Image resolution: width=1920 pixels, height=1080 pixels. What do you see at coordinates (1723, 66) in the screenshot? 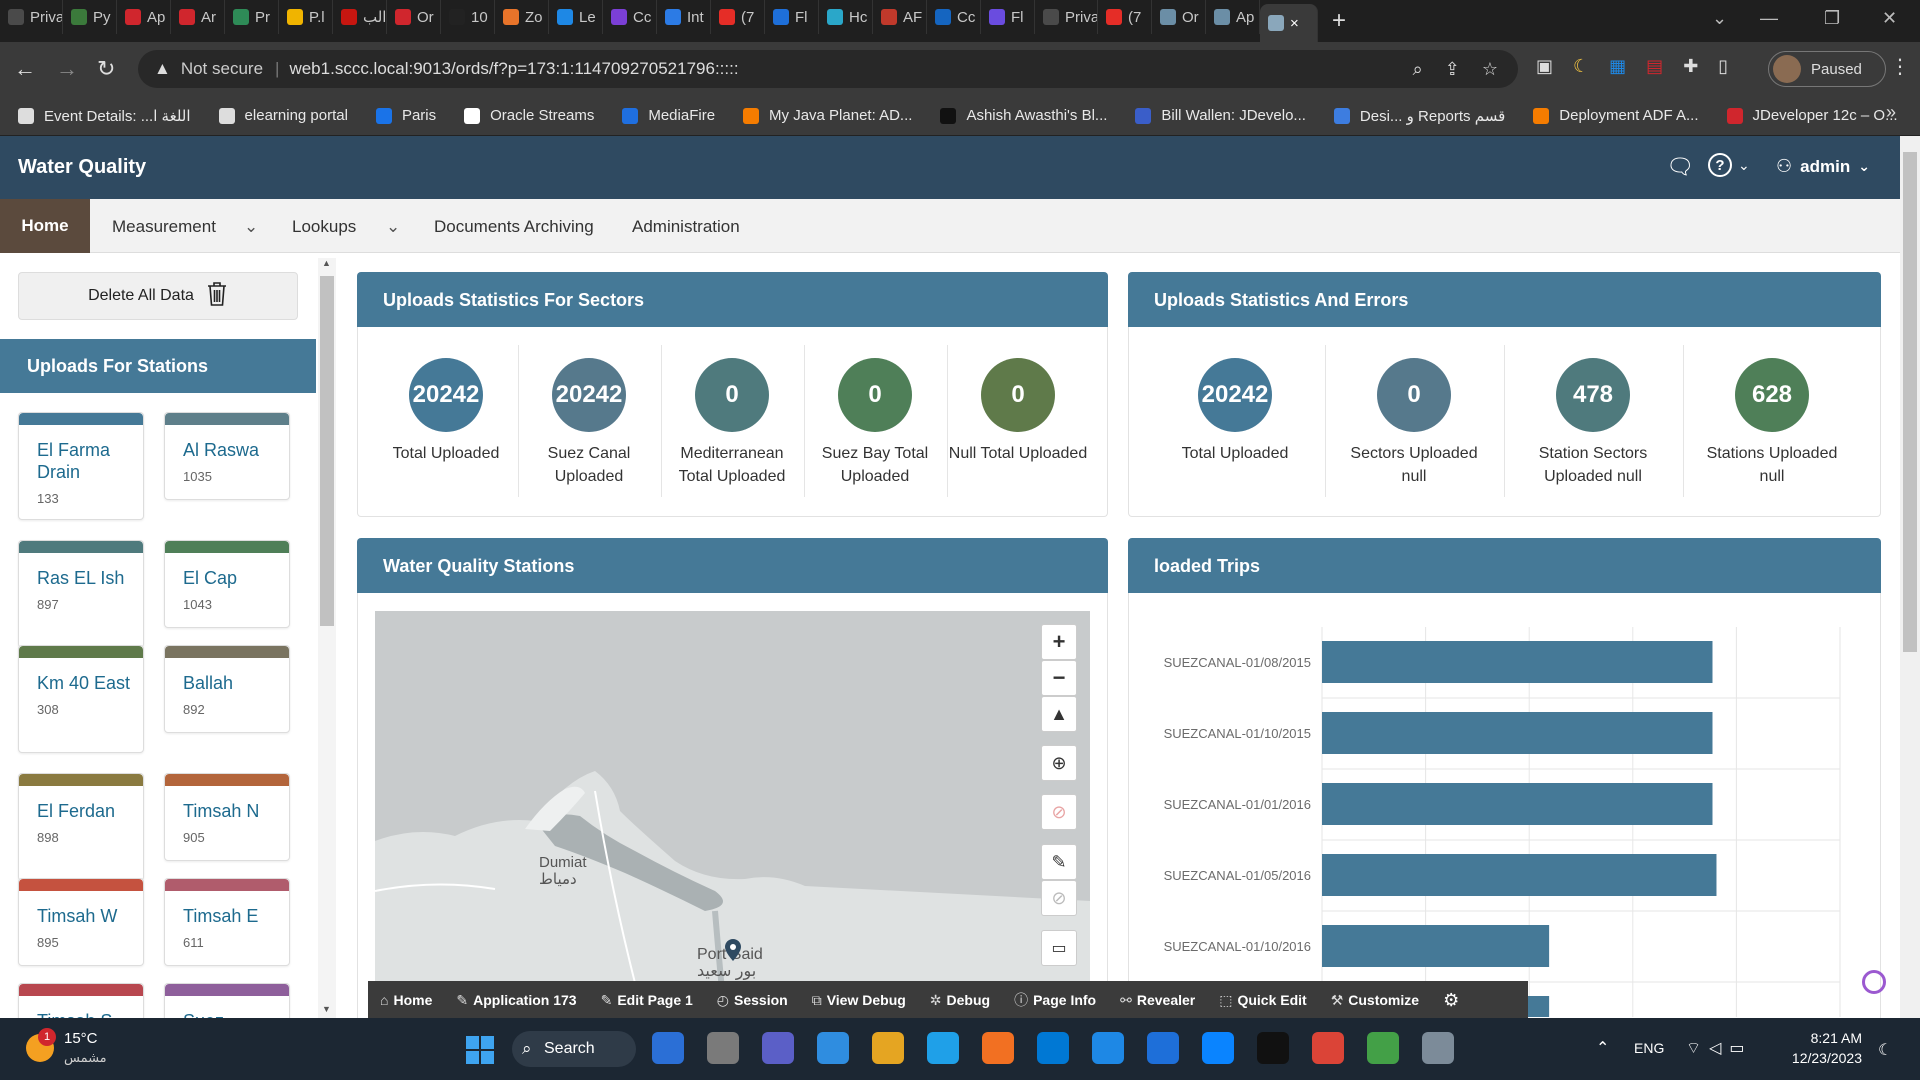
I see `sidepanel-icon: ▯` at bounding box center [1723, 66].